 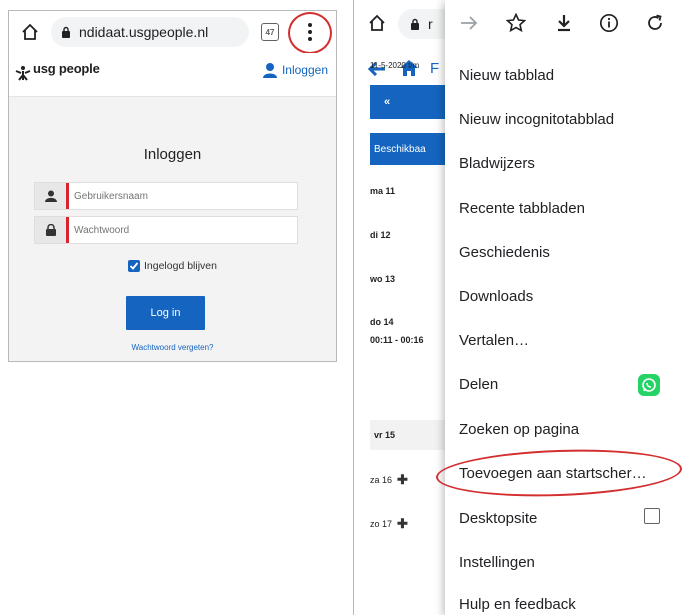 What do you see at coordinates (165, 313) in the screenshot?
I see `login-button: Log in` at bounding box center [165, 313].